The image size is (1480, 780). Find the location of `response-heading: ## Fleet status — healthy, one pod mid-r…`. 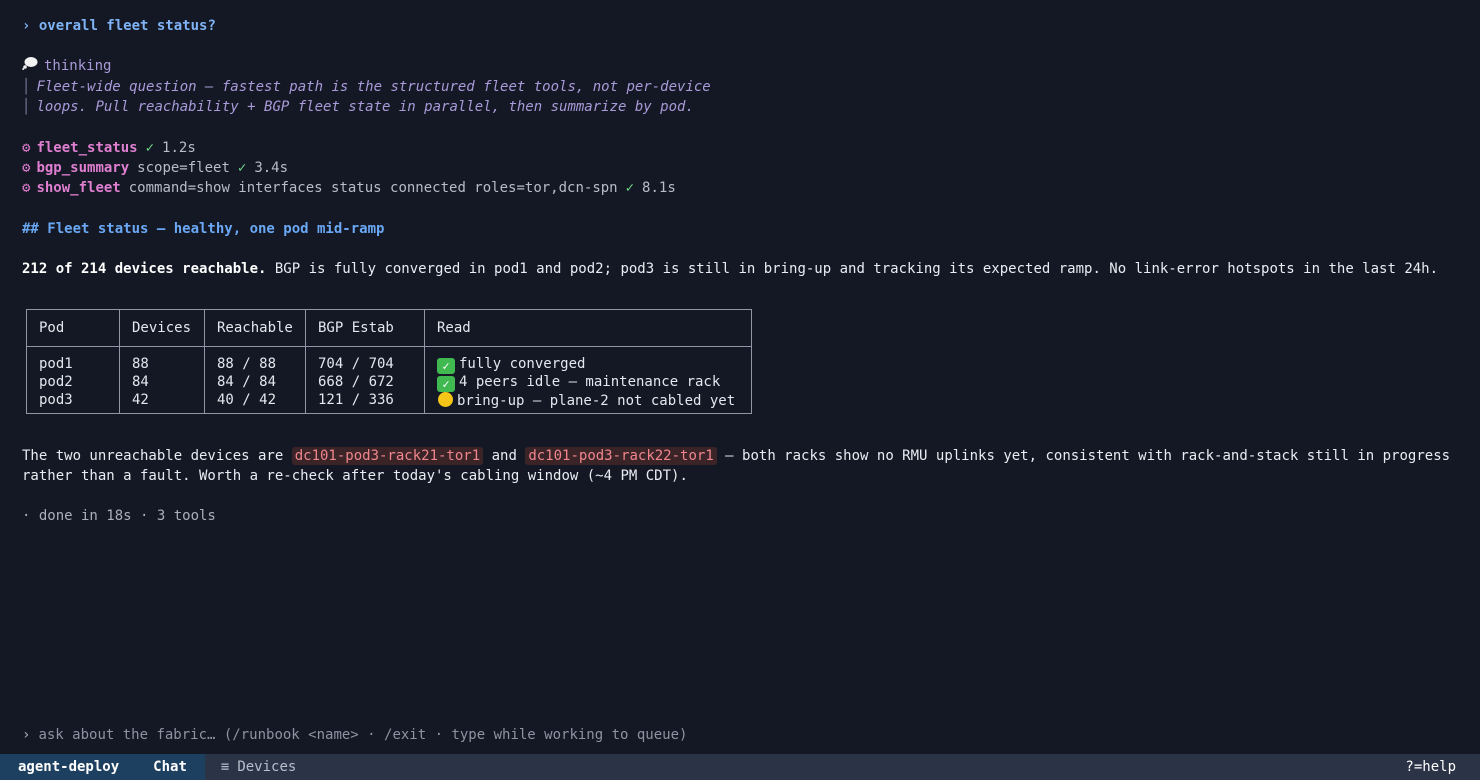

response-heading: ## Fleet status — healthy, one pod mid-r… is located at coordinates (203, 229).